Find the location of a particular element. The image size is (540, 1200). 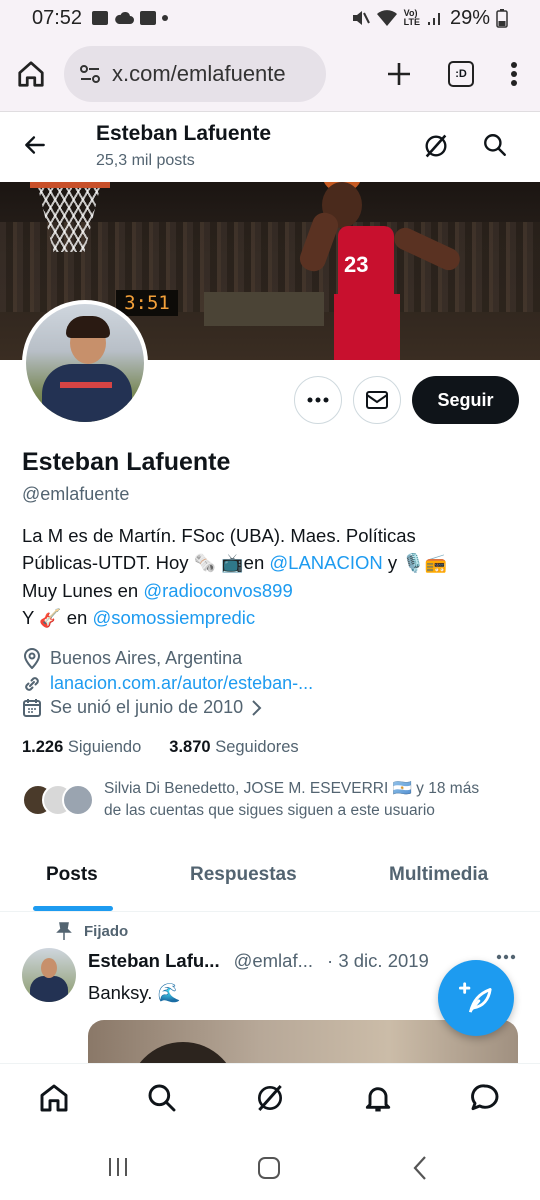

banner-jersey-number: 23 is located at coordinates (356, 264).